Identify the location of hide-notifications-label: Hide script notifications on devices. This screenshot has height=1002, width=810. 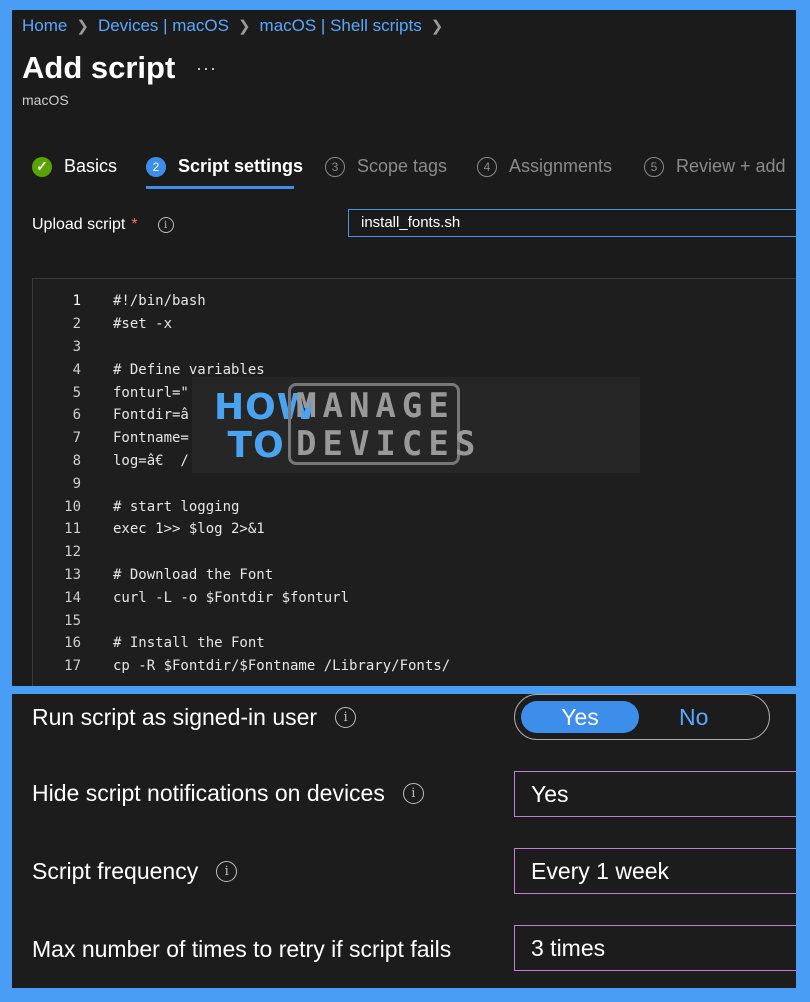
(208, 793).